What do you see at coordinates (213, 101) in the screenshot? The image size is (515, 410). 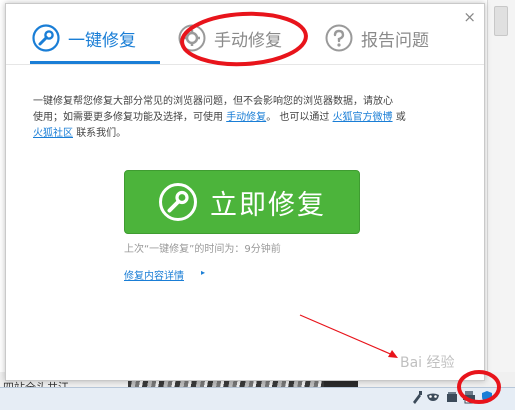 I see `description-line-1: 一键修复帮您修复大部分常见的浏览器问题，但不会影响您的浏览器数据，请放心` at bounding box center [213, 101].